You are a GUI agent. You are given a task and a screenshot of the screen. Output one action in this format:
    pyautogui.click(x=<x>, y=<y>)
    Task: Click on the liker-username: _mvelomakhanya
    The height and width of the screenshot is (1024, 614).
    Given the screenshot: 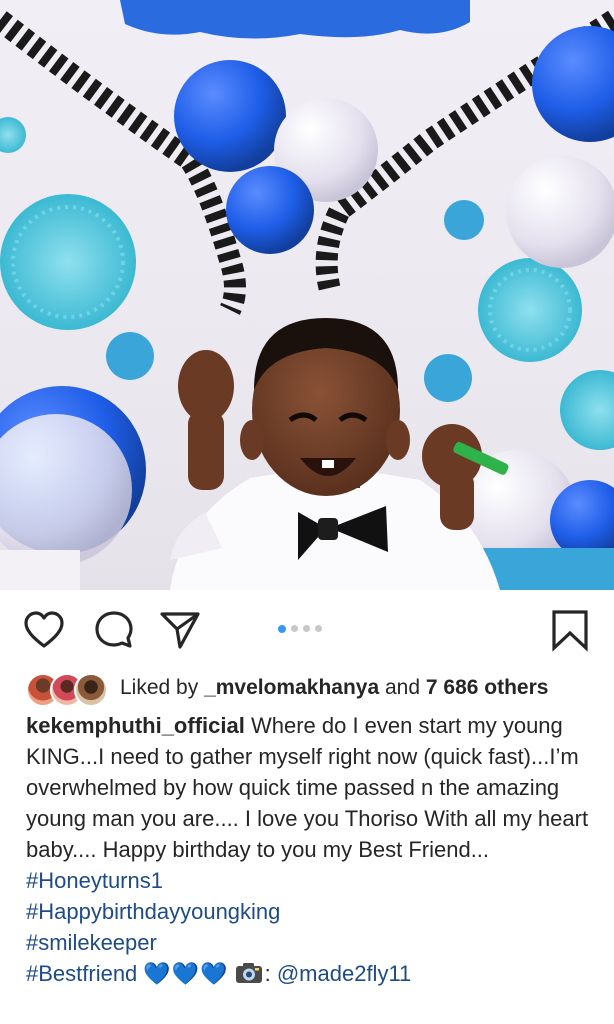 What is the action you would take?
    pyautogui.click(x=291, y=687)
    